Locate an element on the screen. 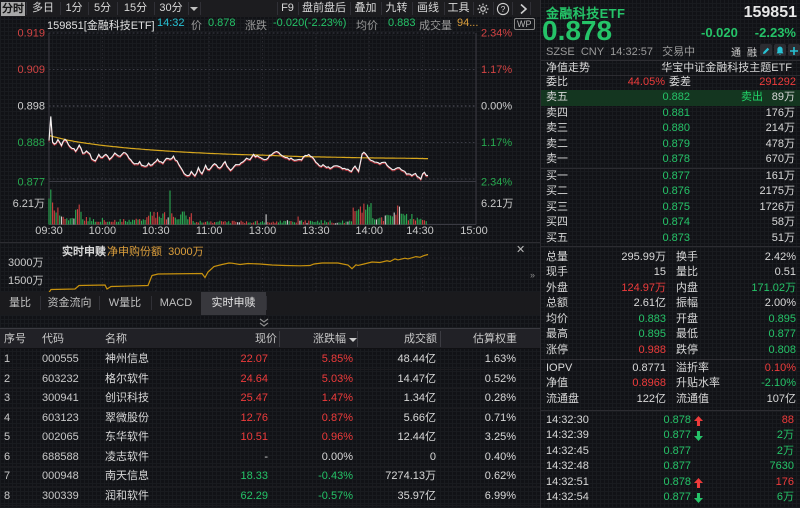 This screenshot has width=800, height=508. svg-text: 0.00% is located at coordinates (496, 107).